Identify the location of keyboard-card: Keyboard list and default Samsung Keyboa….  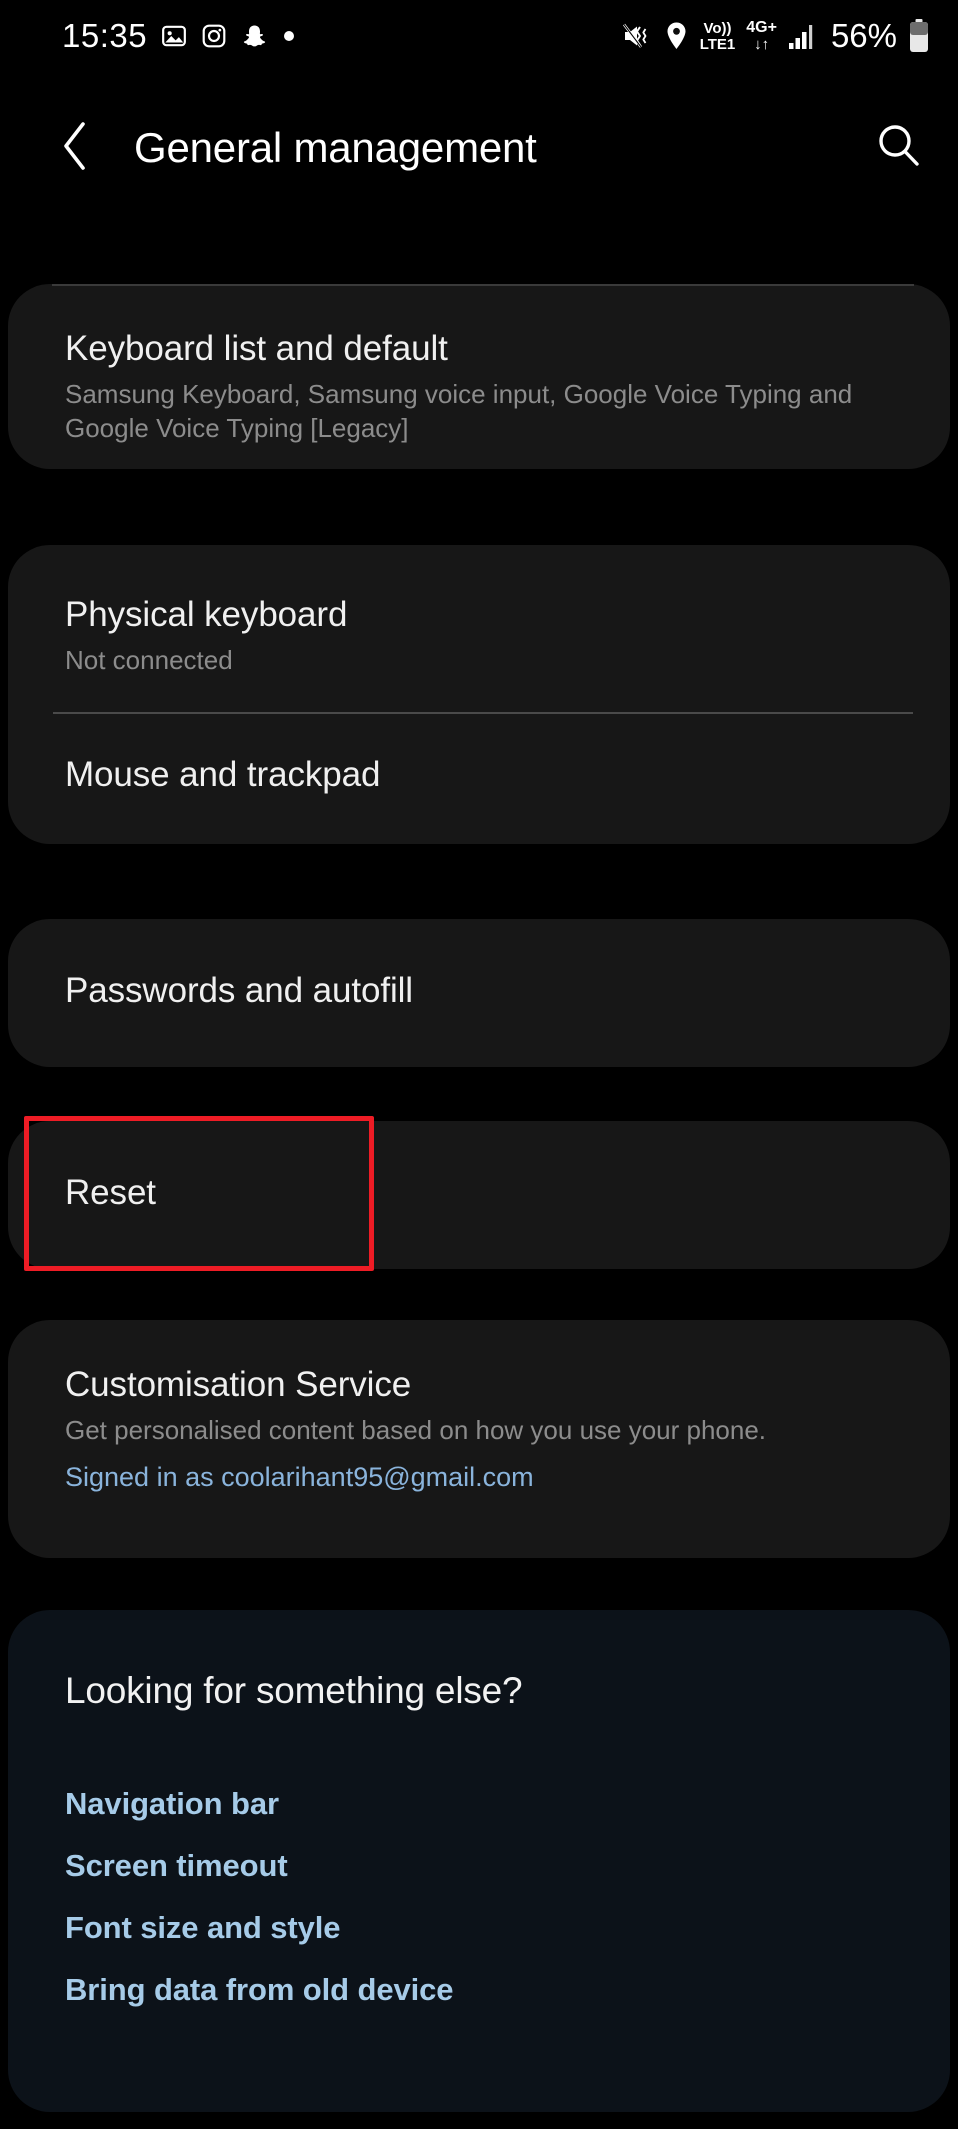
(479, 376).